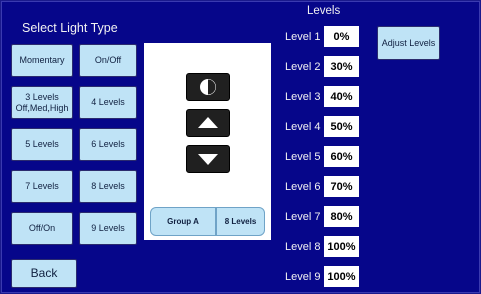  What do you see at coordinates (303, 187) in the screenshot?
I see `level-label: Level 6` at bounding box center [303, 187].